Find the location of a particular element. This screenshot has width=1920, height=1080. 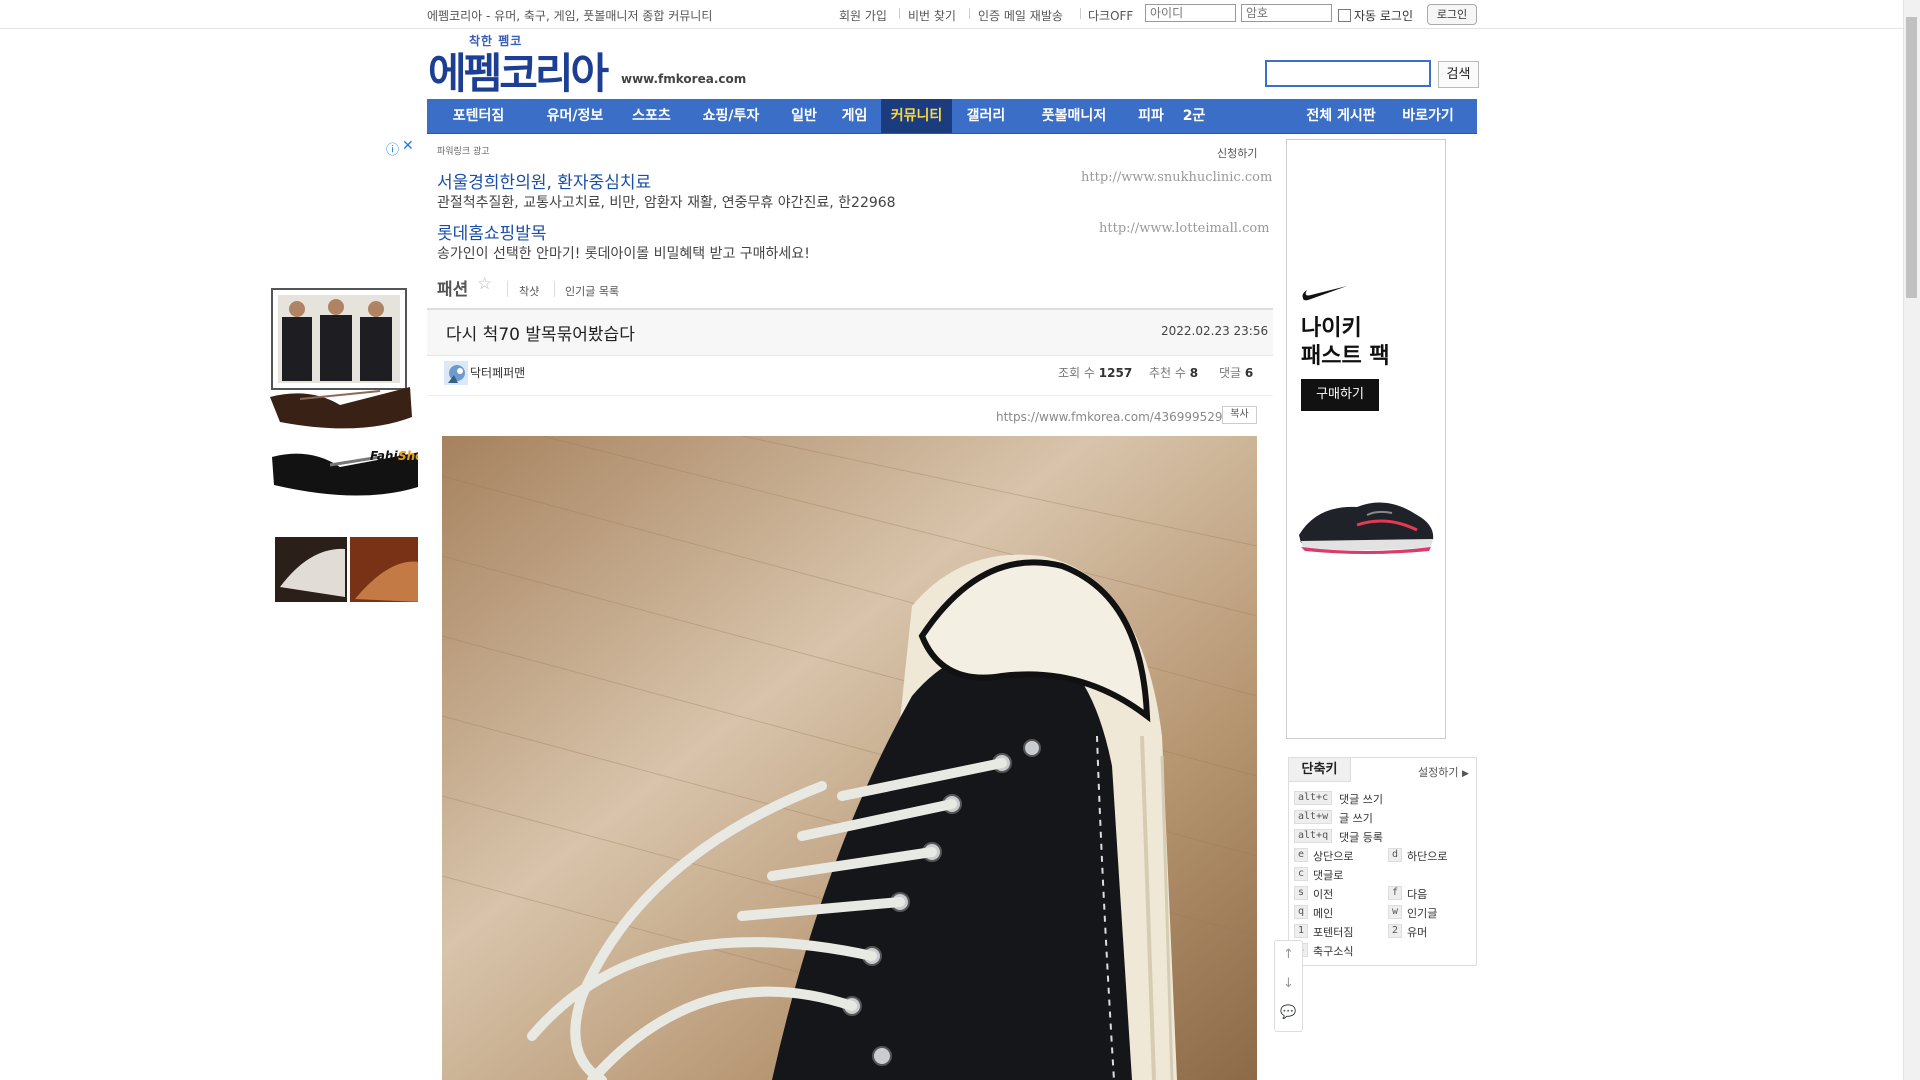

text-ad-title: 롯데홈쇼핑발목 is located at coordinates (491, 231).